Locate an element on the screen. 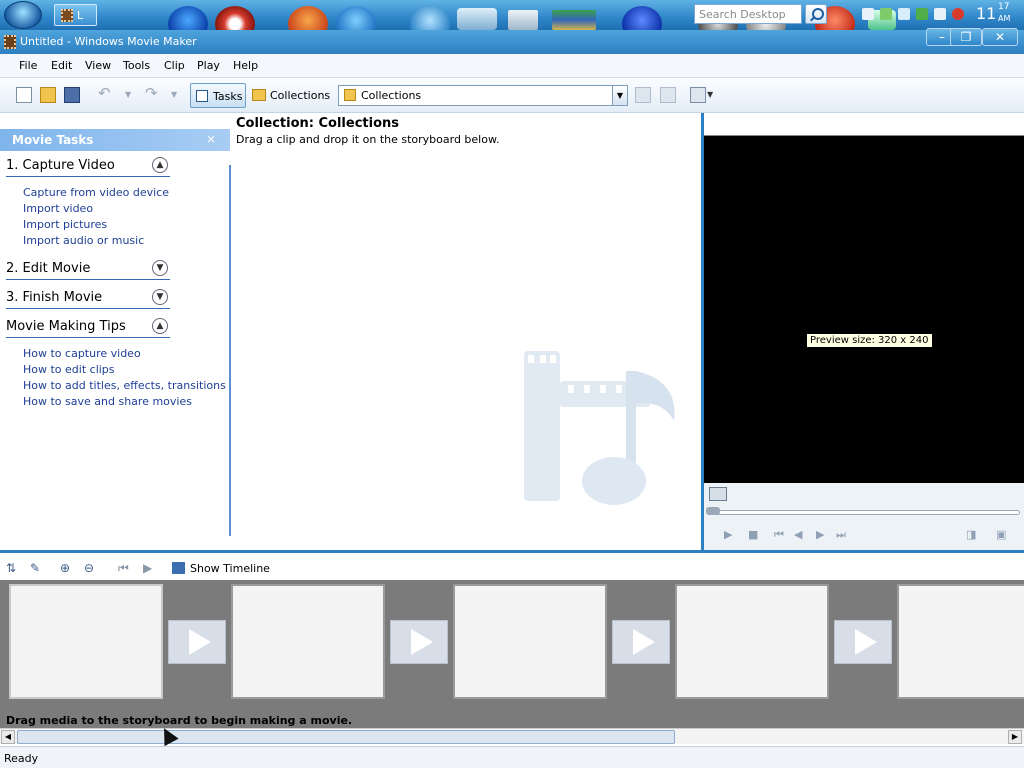  tip-link: How to capture video is located at coordinates (82, 353).